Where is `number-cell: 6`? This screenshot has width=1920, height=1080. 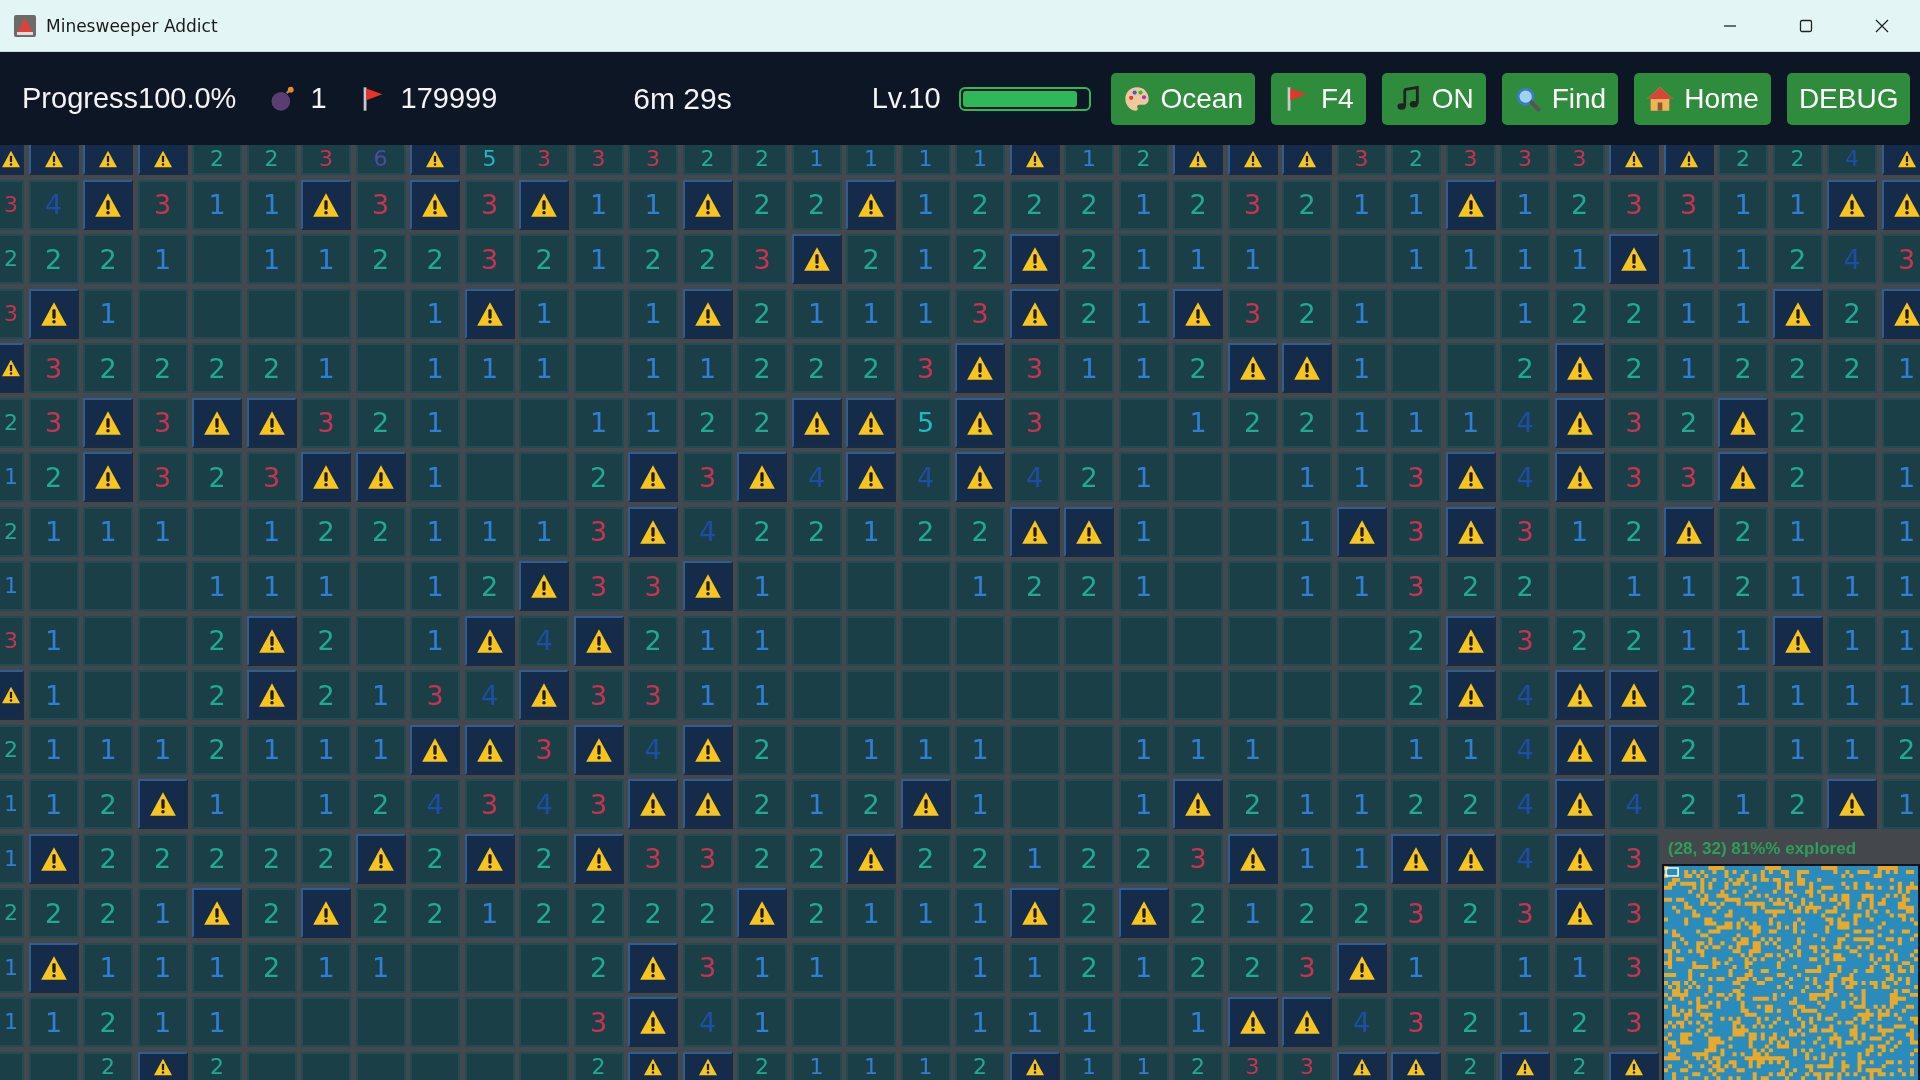 number-cell: 6 is located at coordinates (380, 160).